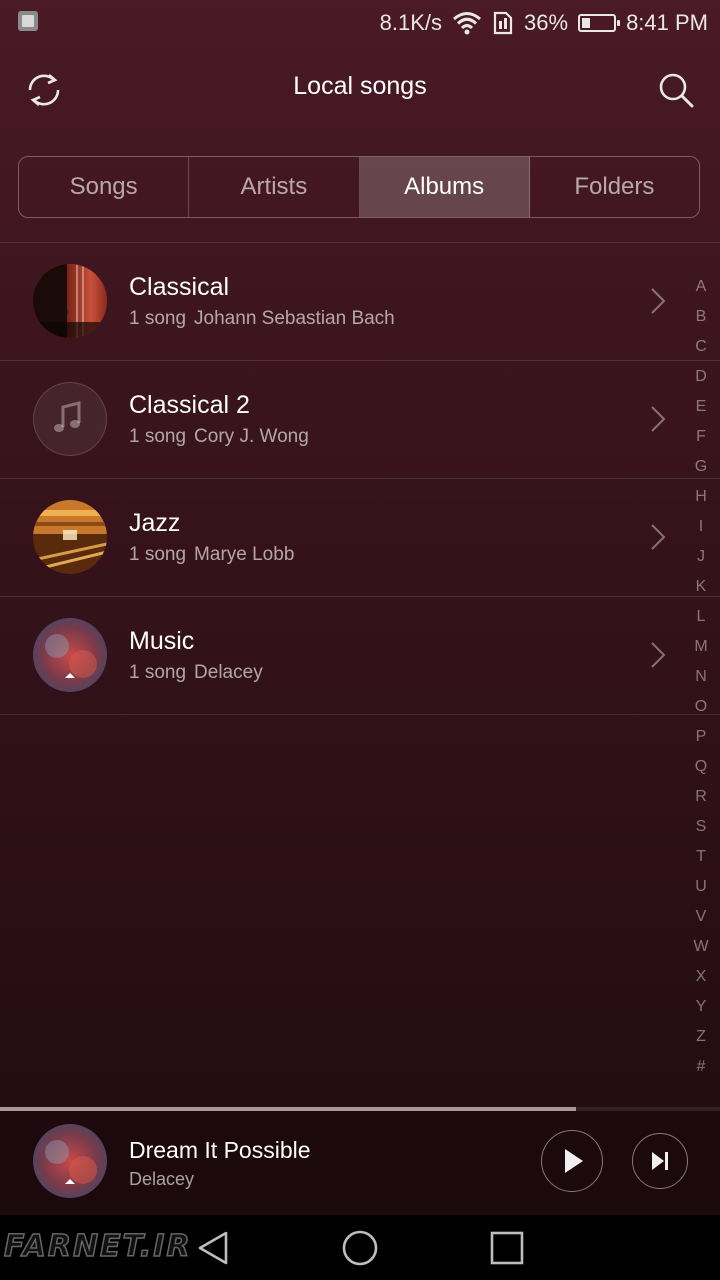 This screenshot has height=1280, width=720. What do you see at coordinates (503, 23) in the screenshot?
I see `sim-icon` at bounding box center [503, 23].